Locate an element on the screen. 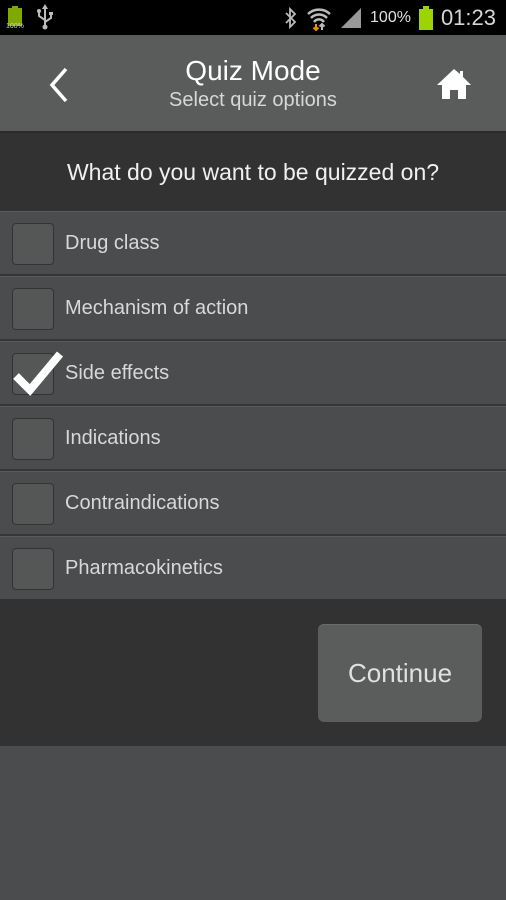  battery-percent: 100% is located at coordinates (390, 17).